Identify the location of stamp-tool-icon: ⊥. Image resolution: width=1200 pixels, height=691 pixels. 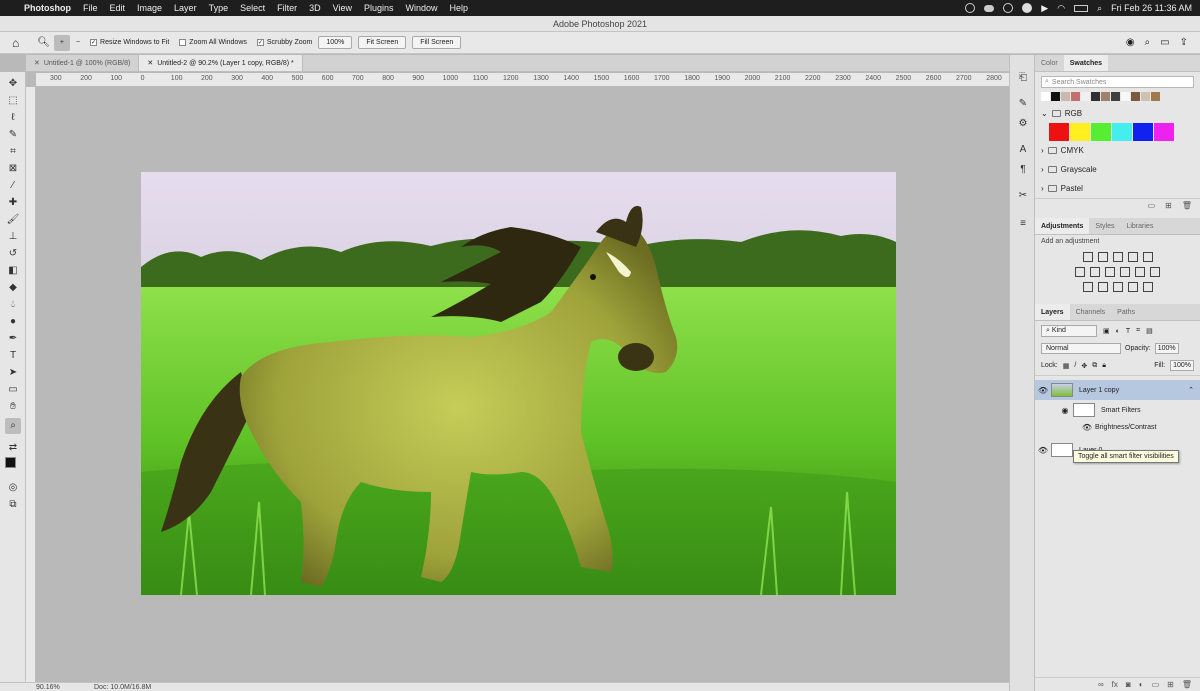
(13, 237).